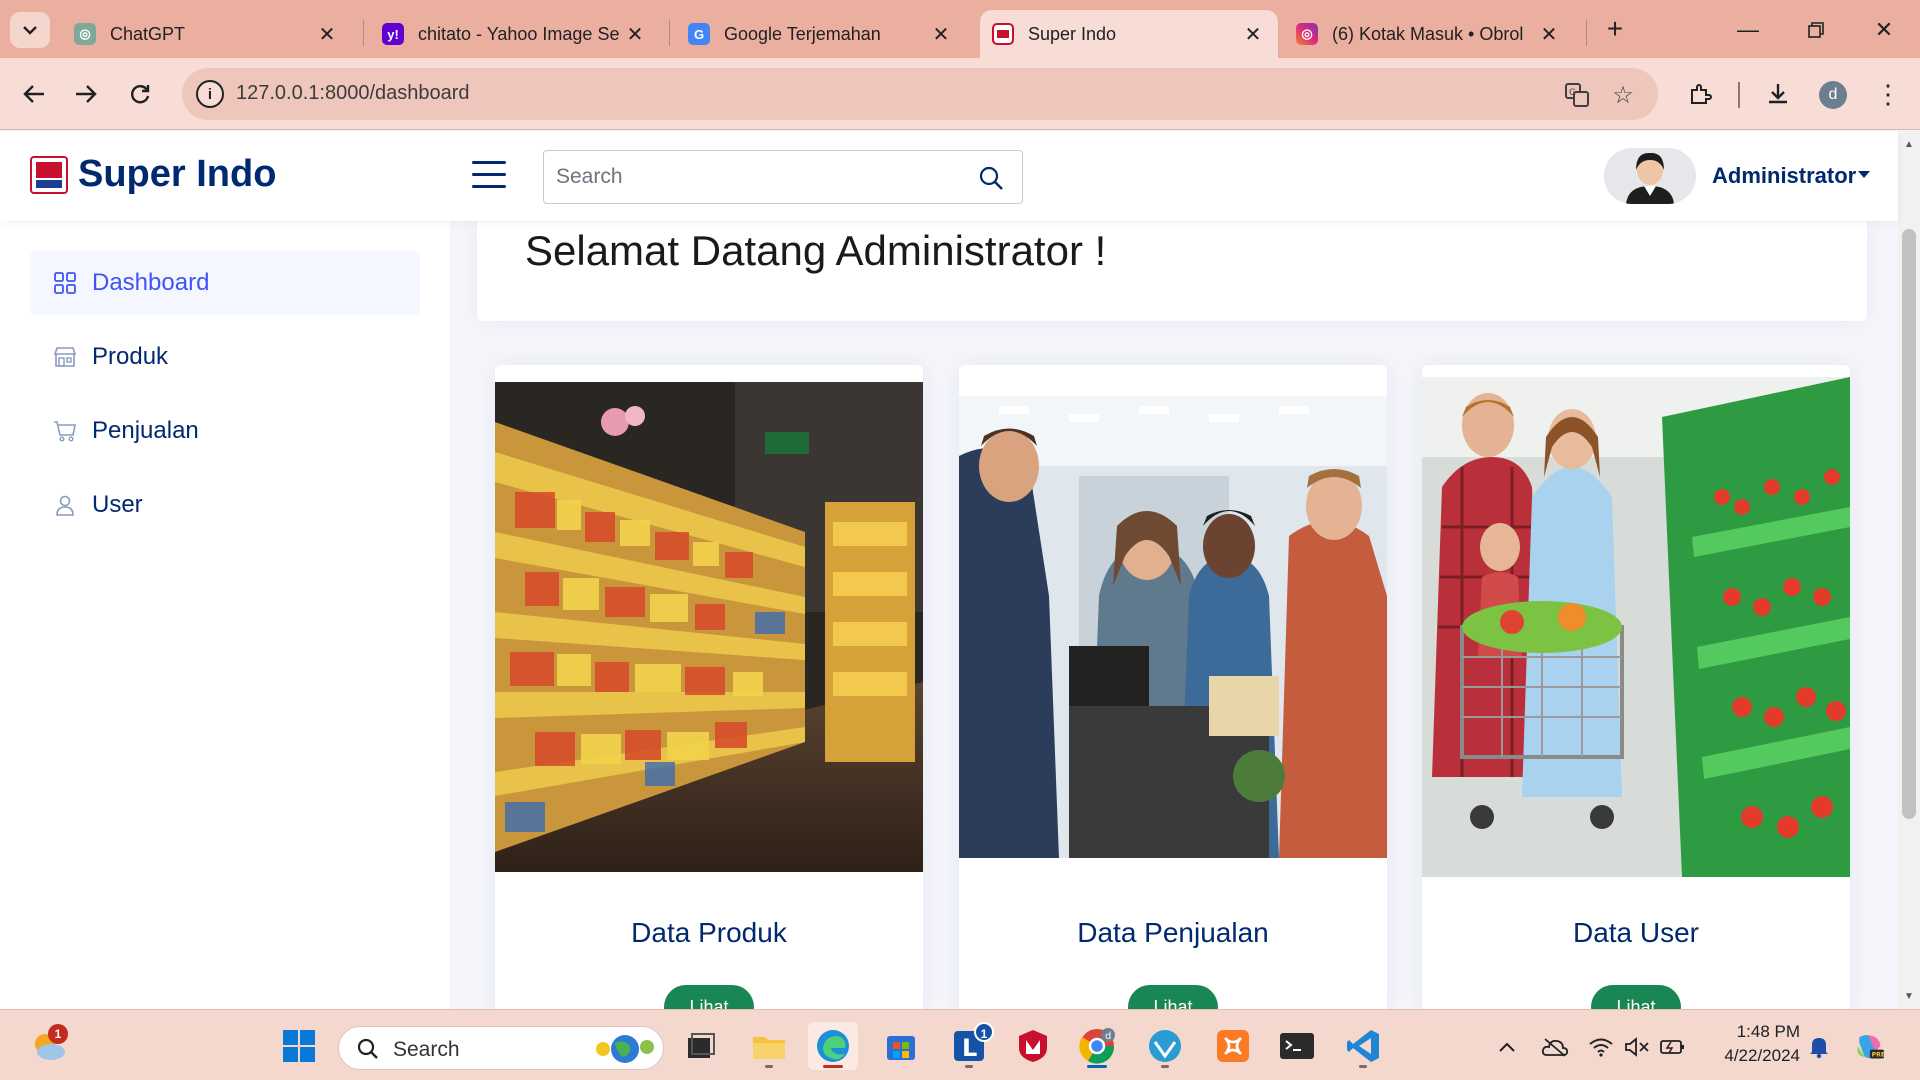 The width and height of the screenshot is (1920, 1080). I want to click on terminal-icon, so click(1297, 1046).